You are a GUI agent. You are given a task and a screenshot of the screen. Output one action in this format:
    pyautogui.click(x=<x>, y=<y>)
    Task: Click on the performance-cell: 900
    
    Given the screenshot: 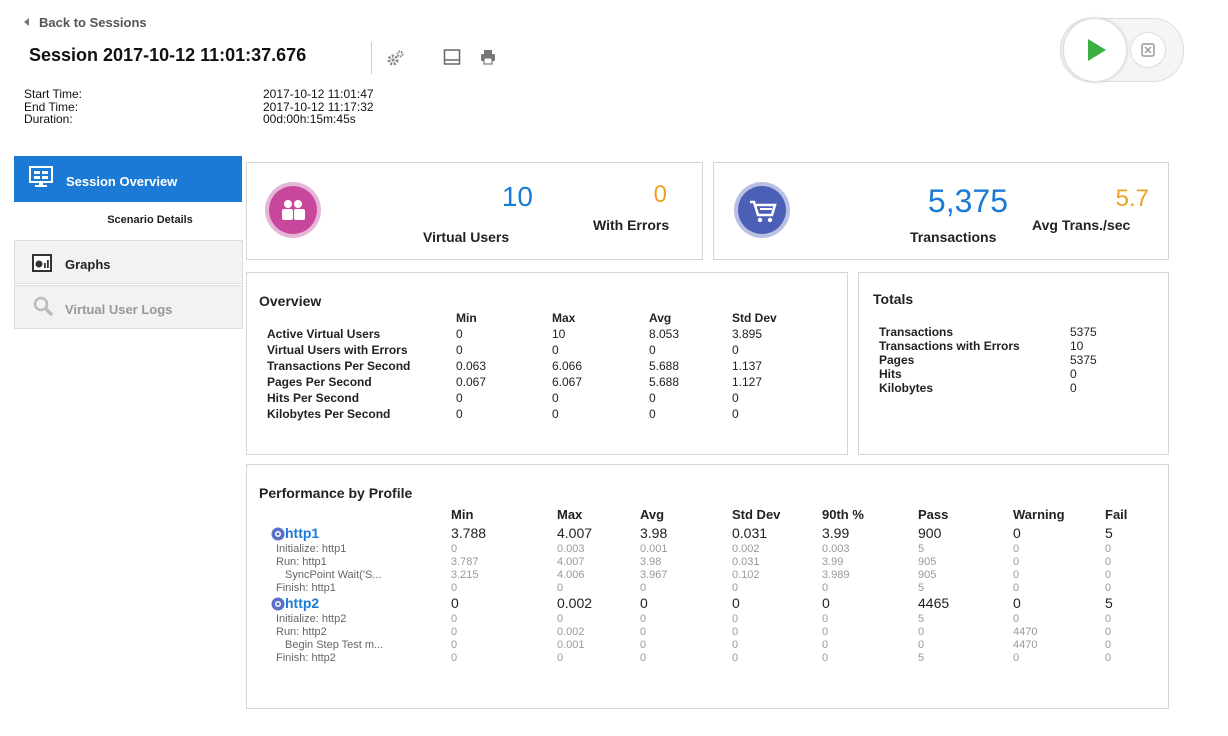 What is the action you would take?
    pyautogui.click(x=930, y=533)
    